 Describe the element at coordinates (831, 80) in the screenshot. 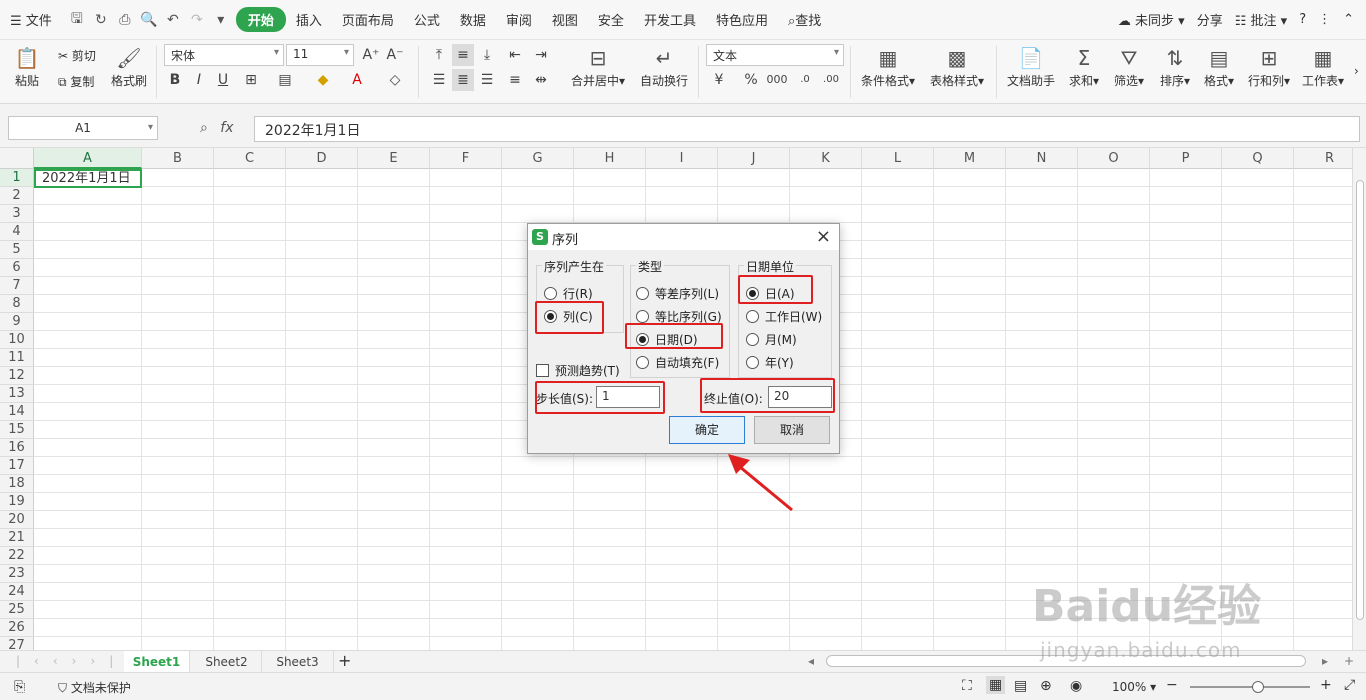

I see `decrease-decimal-icon: .00` at that location.